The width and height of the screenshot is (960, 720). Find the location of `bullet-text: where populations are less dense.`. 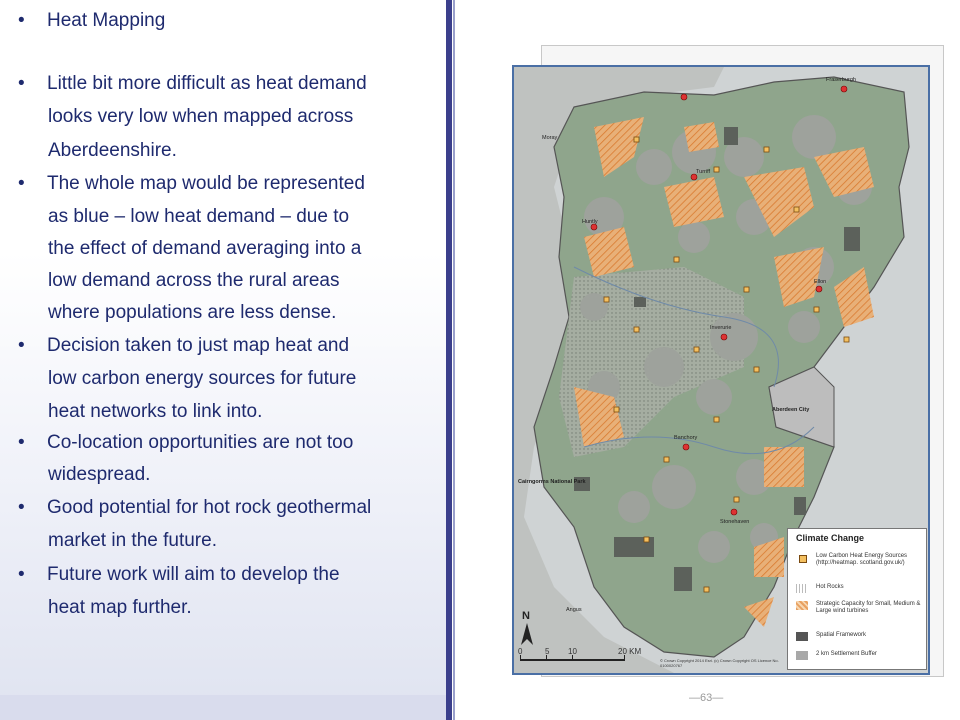

bullet-text: where populations are less dense. is located at coordinates (192, 312).